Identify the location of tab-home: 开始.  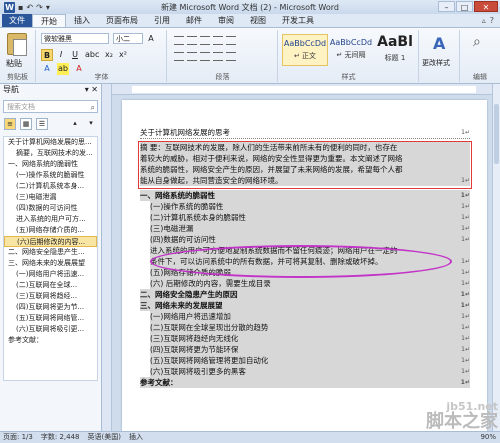
(49, 20).